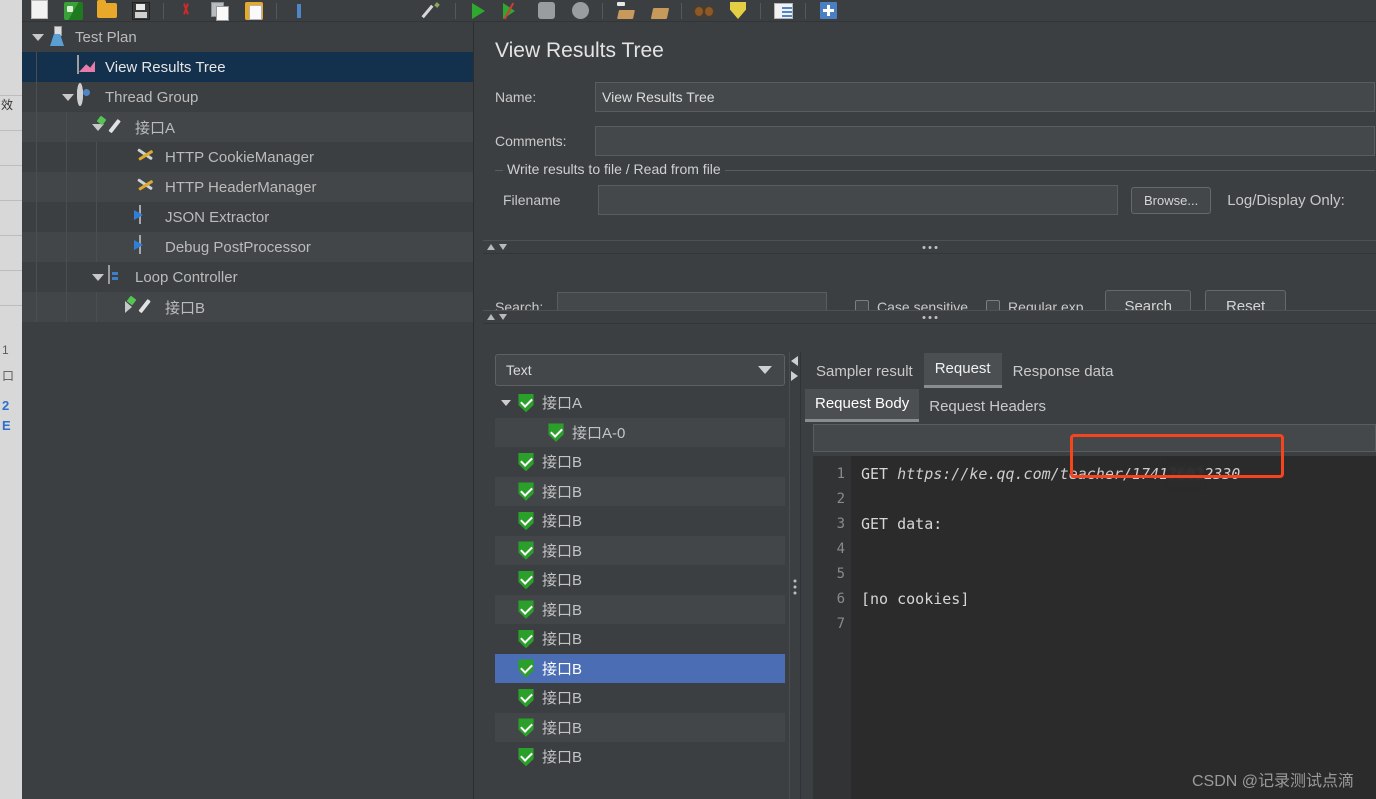 The image size is (1376, 799). I want to click on clear-all-button, so click(659, 10).